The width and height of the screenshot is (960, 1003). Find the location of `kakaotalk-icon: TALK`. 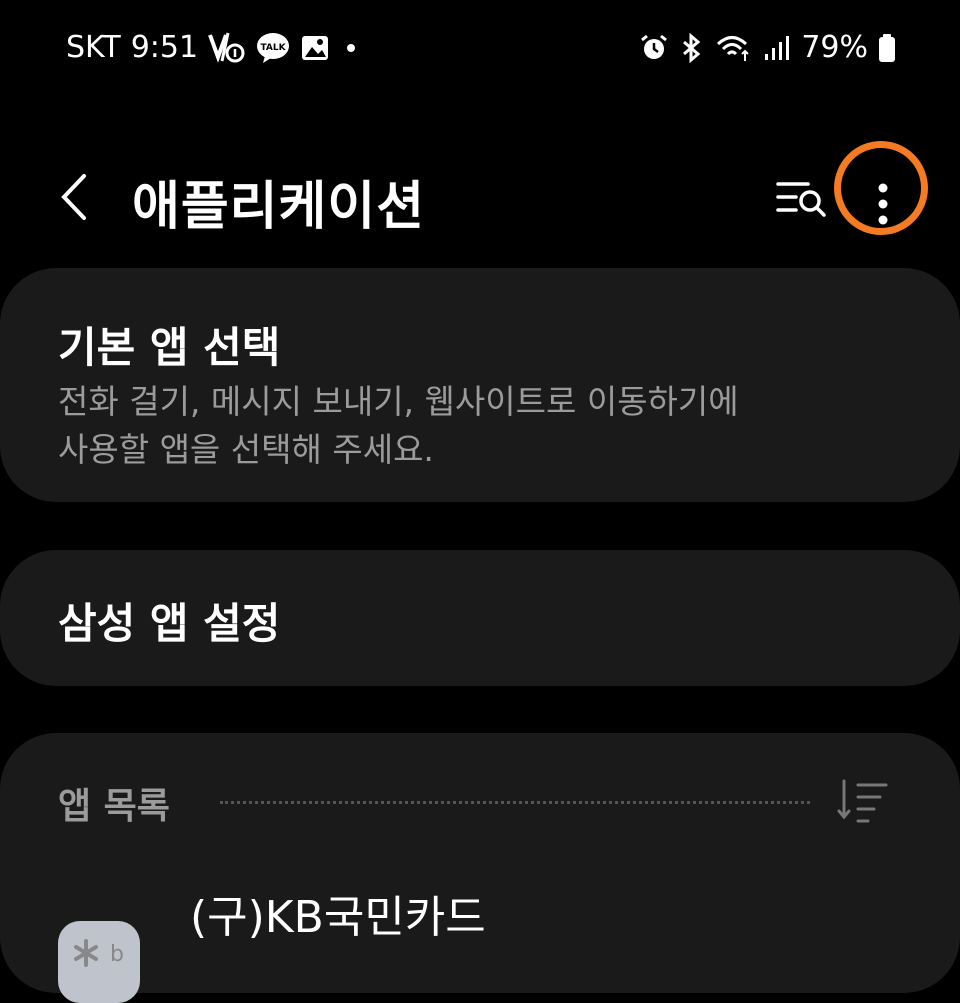

kakaotalk-icon: TALK is located at coordinates (273, 48).